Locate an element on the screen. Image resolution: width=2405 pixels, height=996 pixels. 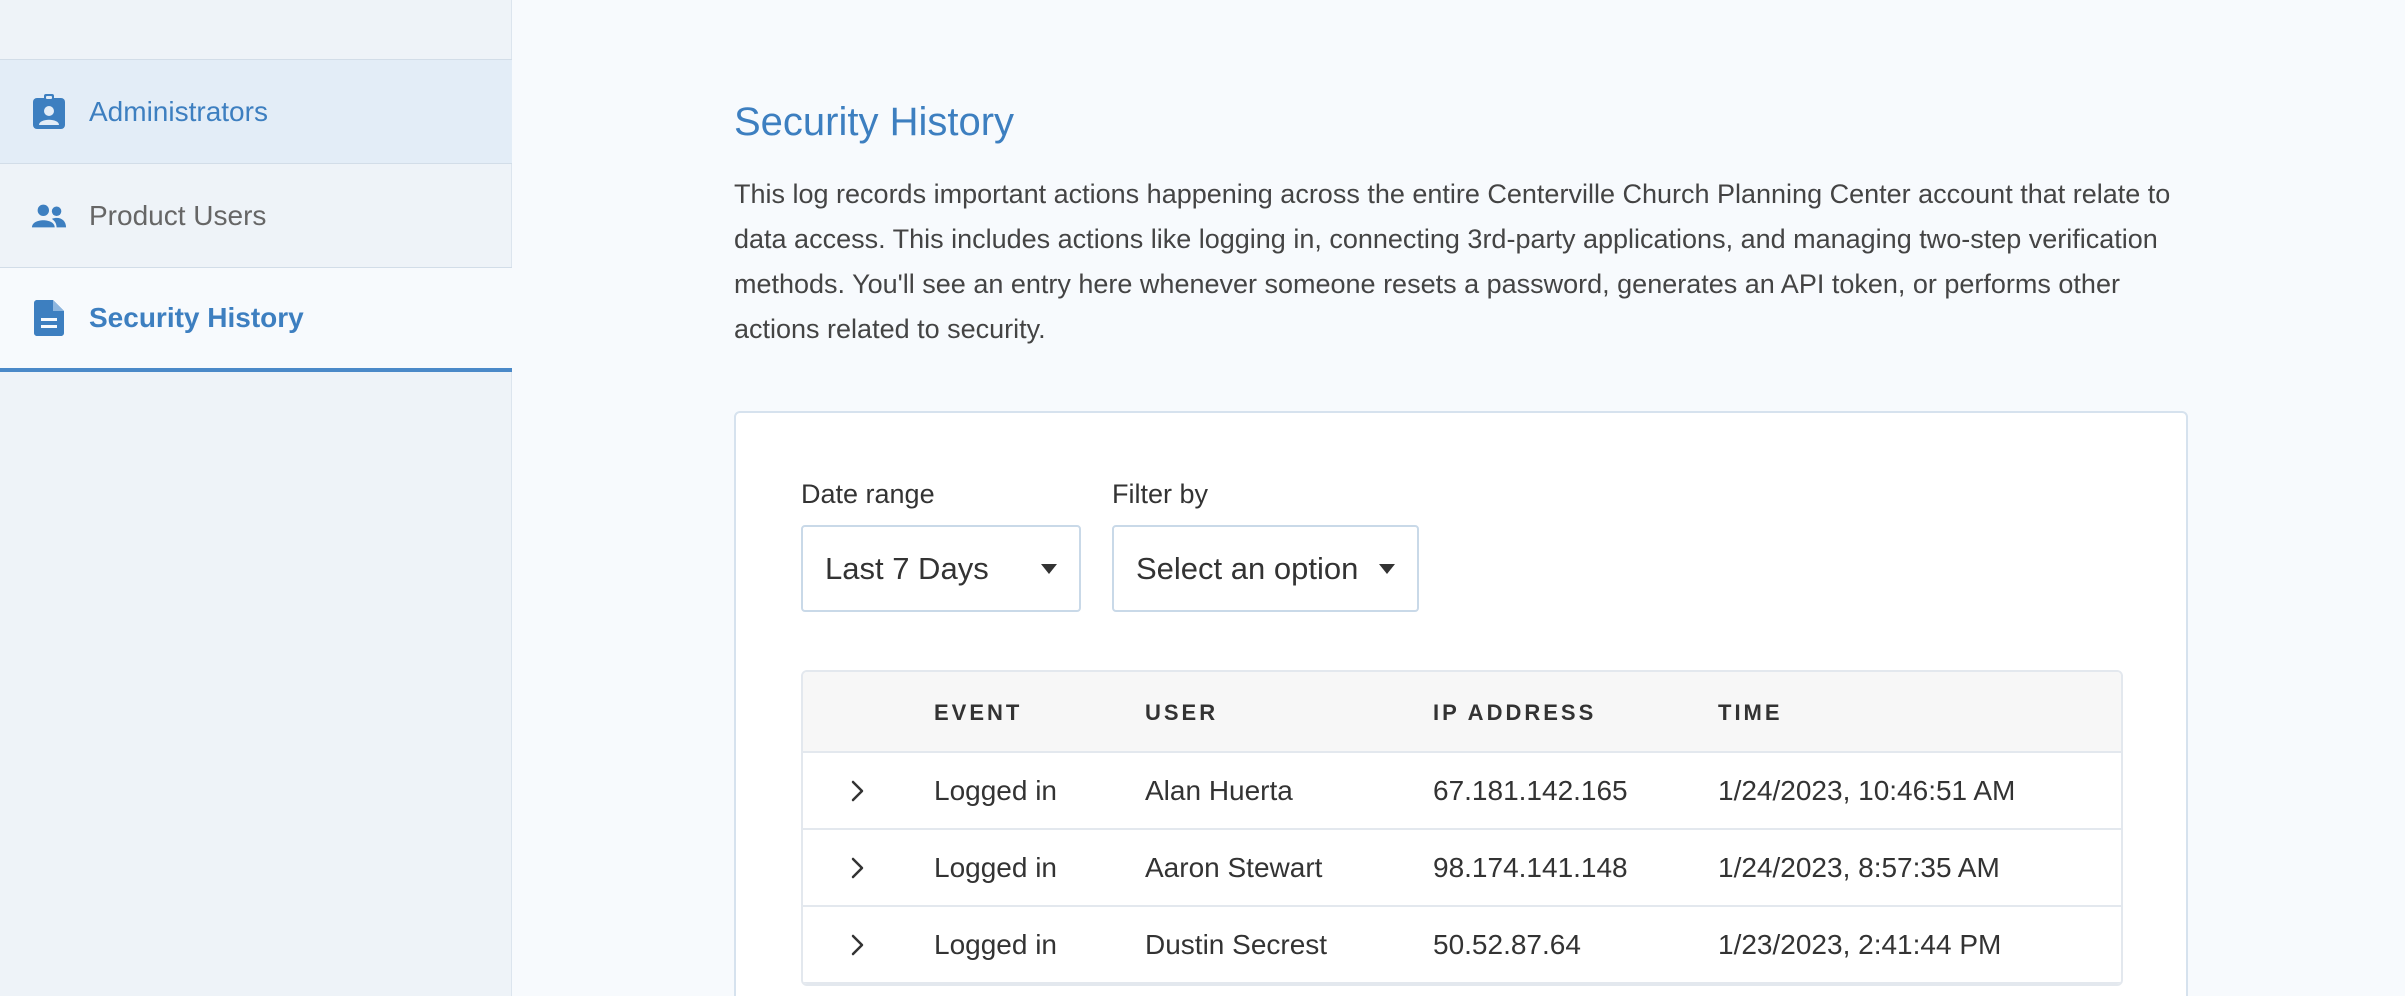
column-header-time: TIME is located at coordinates (1750, 712).